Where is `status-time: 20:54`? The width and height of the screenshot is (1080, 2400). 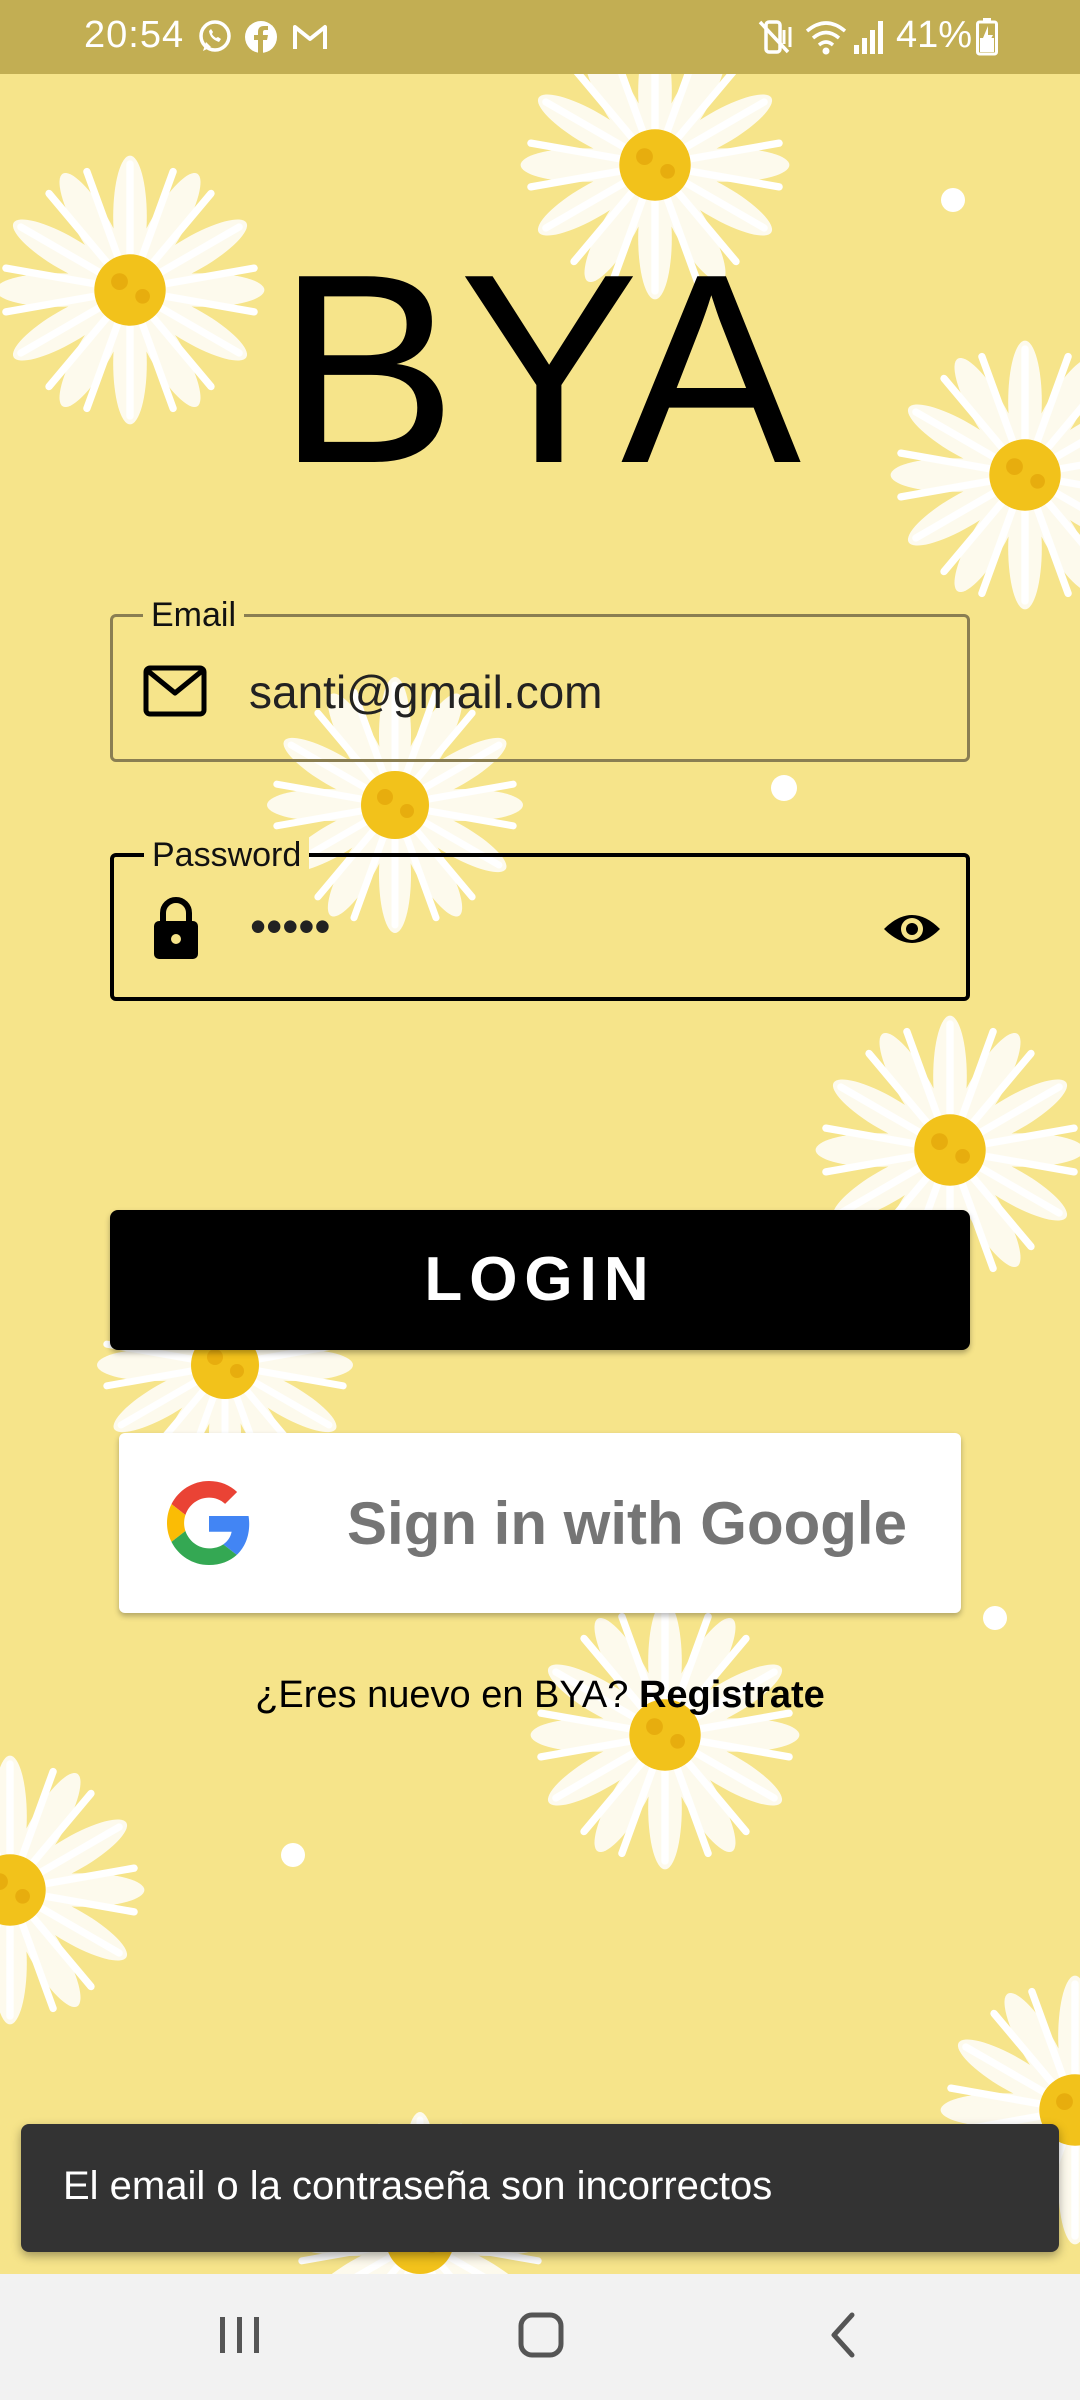 status-time: 20:54 is located at coordinates (134, 35).